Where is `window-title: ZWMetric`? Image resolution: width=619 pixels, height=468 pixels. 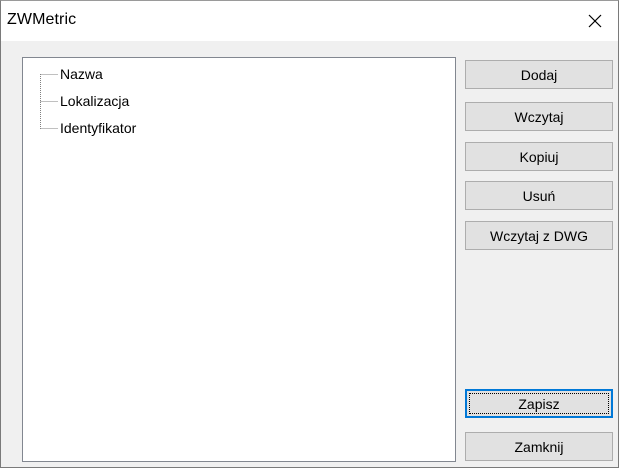 window-title: ZWMetric is located at coordinates (42, 19).